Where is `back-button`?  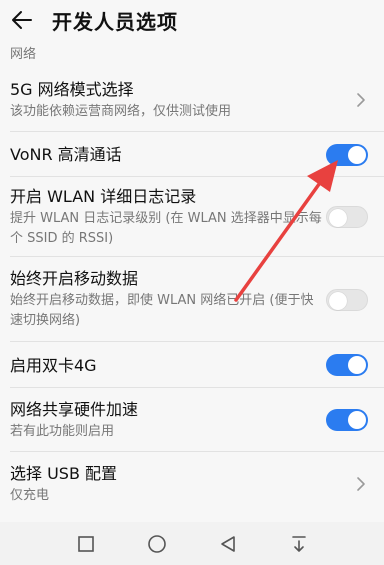 back-button is located at coordinates (22, 20).